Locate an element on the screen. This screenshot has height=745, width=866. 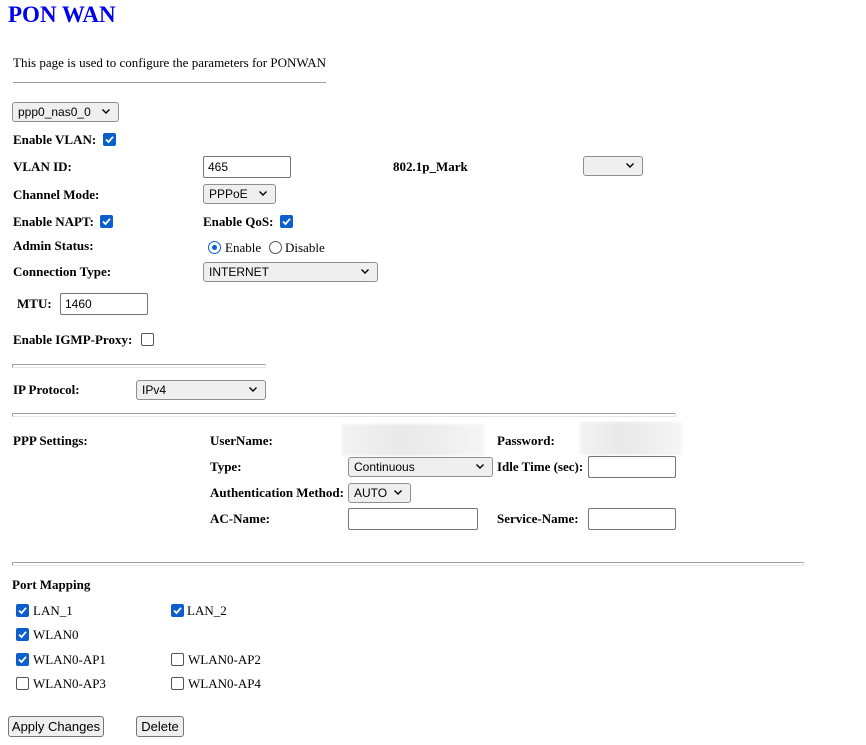
vlan-id-input: 465 is located at coordinates (247, 167).